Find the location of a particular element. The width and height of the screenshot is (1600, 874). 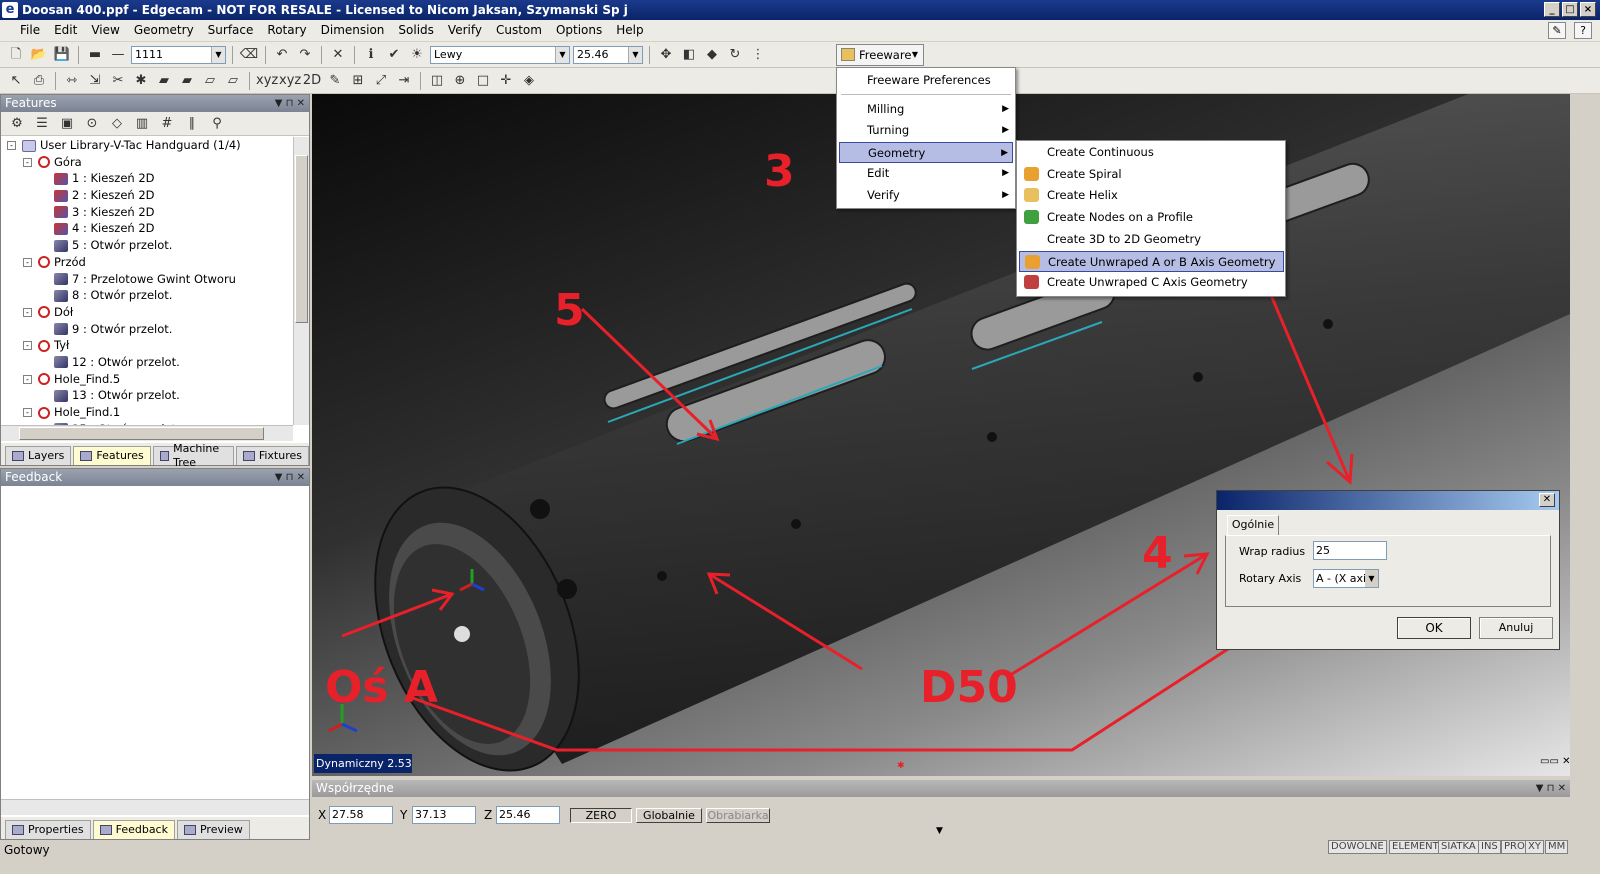

tree-node: 1 : Kieszeń 2D is located at coordinates (147, 178).